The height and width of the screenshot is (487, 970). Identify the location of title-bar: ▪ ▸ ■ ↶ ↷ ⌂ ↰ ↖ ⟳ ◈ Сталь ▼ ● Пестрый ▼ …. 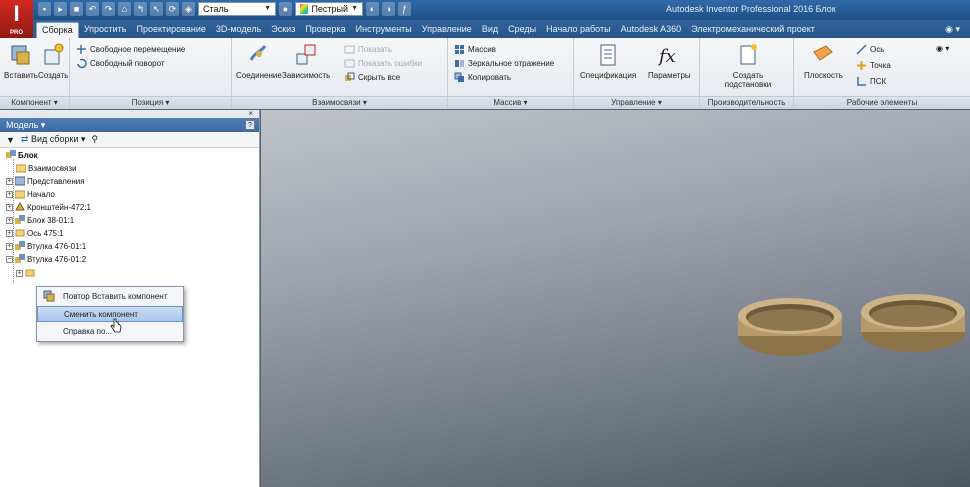
(485, 10).